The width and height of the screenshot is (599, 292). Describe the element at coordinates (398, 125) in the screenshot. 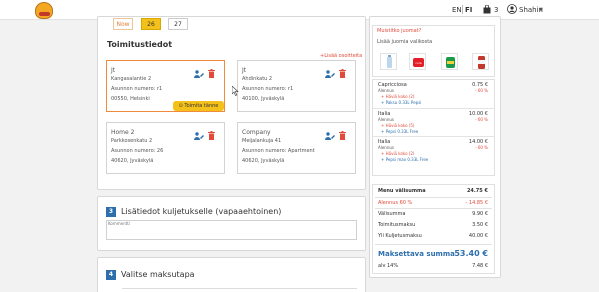

I see `cart-item-extra: + Häviä koko (5)` at that location.